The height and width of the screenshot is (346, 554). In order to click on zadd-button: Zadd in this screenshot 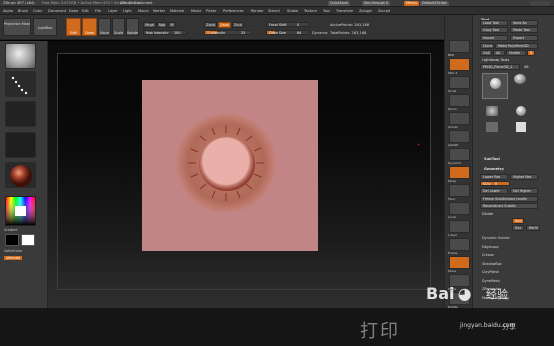, I will do `click(210, 25)`.